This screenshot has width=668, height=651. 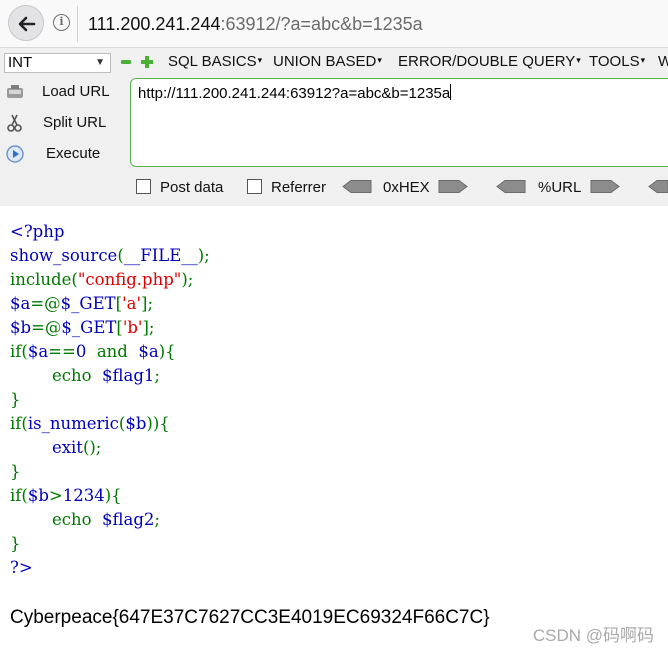 What do you see at coordinates (406, 187) in the screenshot?
I see `hex-label: 0xHEX` at bounding box center [406, 187].